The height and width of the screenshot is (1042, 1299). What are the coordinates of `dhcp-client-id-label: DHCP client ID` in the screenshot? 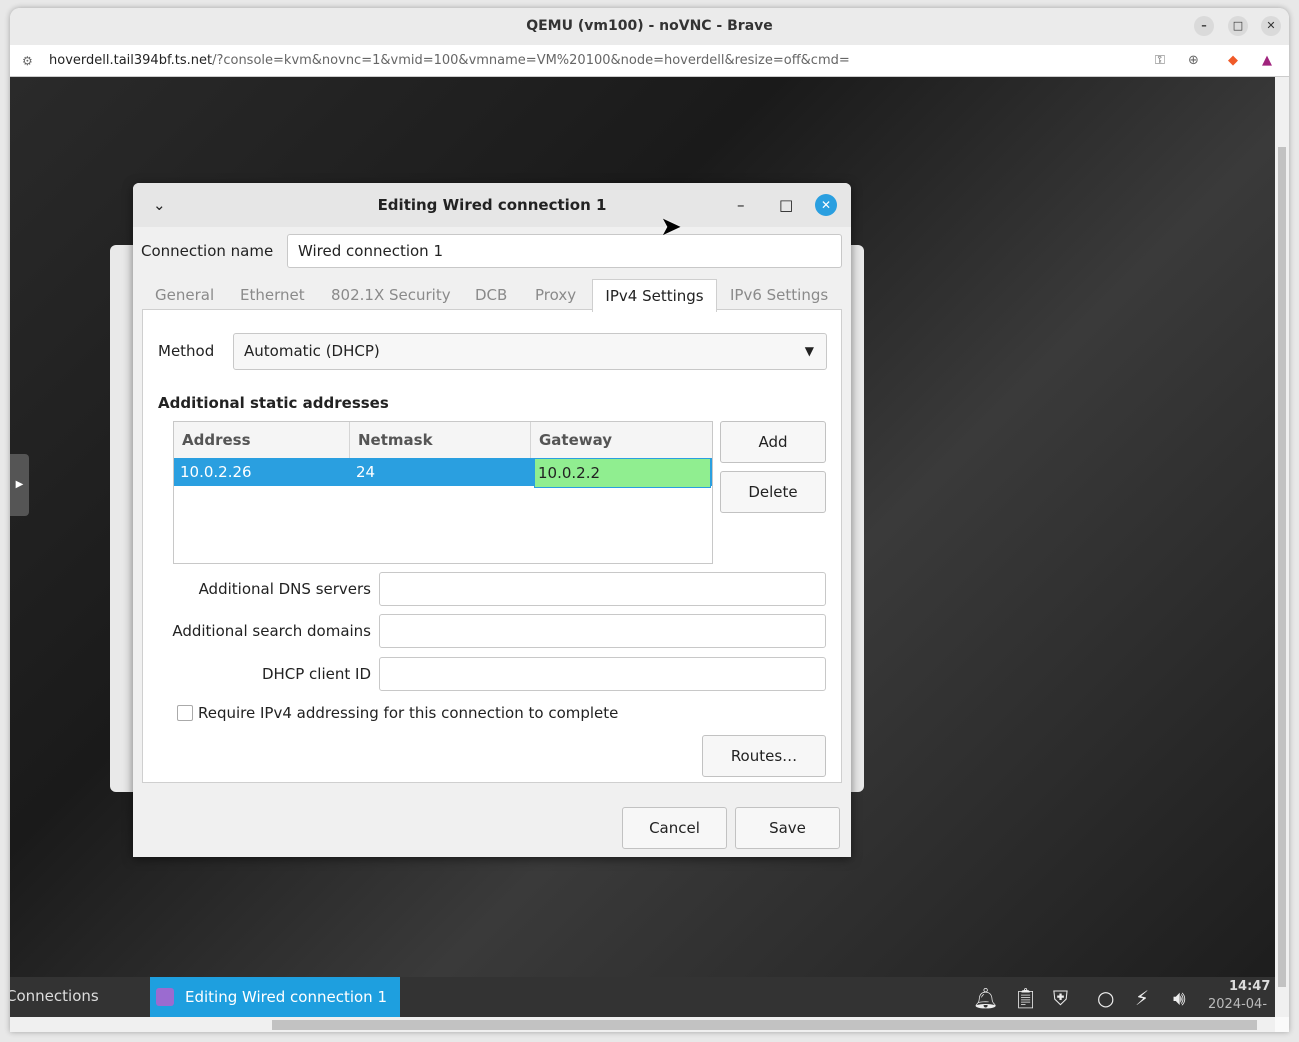 It's located at (316, 674).